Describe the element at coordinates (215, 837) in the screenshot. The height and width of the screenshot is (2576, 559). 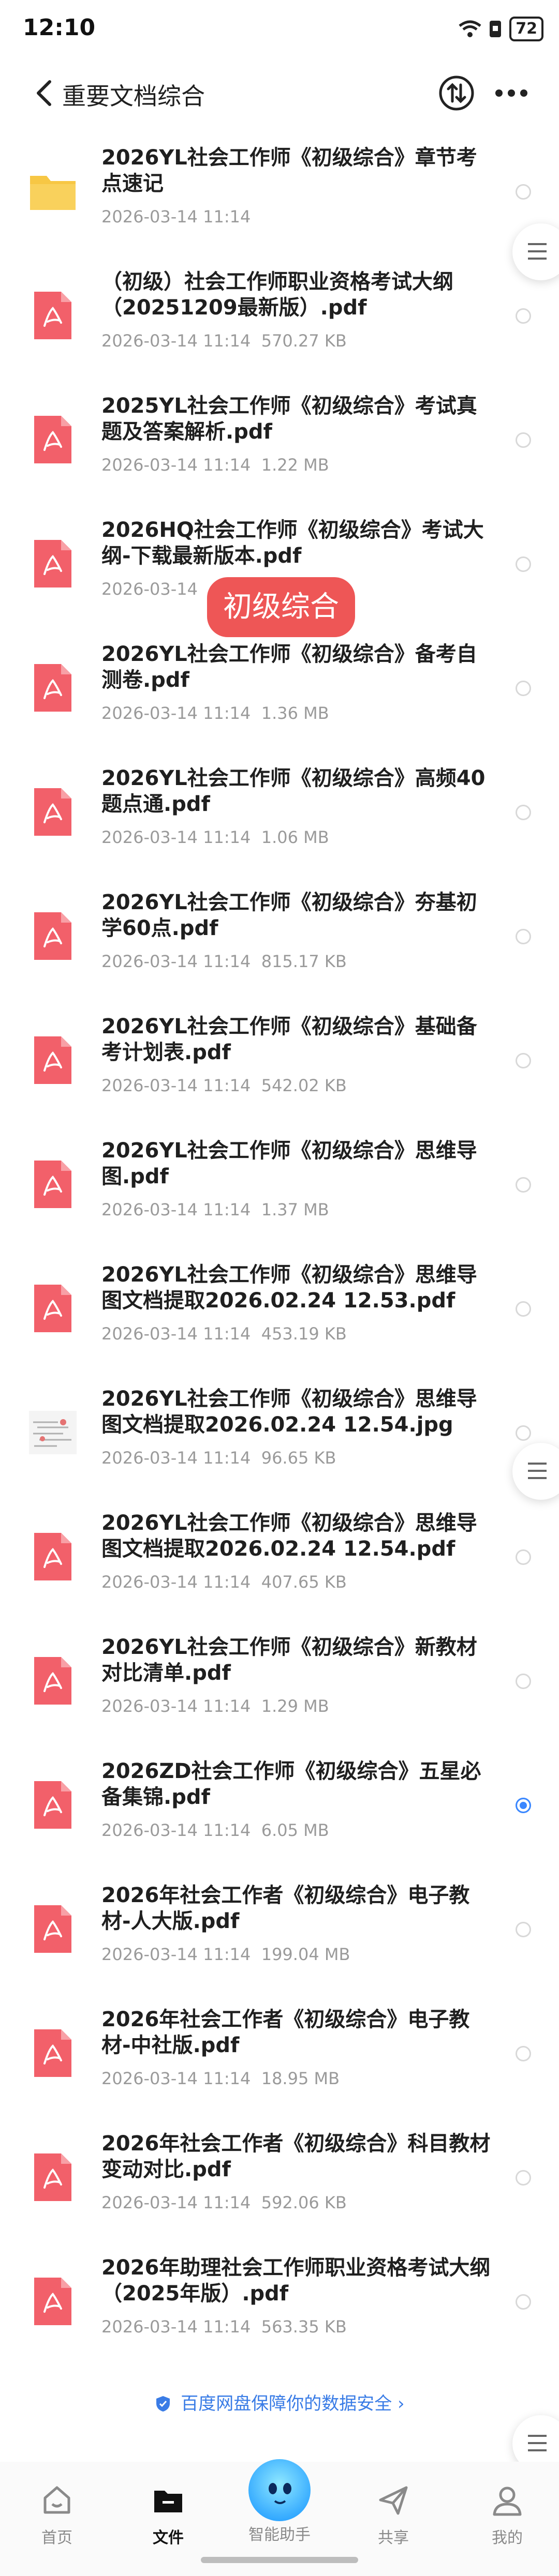
I see `file-meta: 2026-03-14 11:14 1.06 MB` at that location.